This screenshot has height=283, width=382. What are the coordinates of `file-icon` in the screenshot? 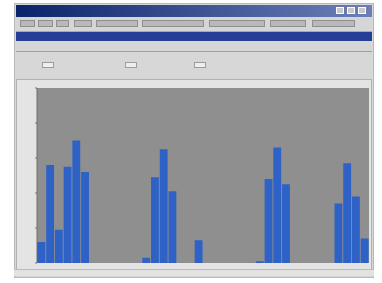 It's located at (27, 23).